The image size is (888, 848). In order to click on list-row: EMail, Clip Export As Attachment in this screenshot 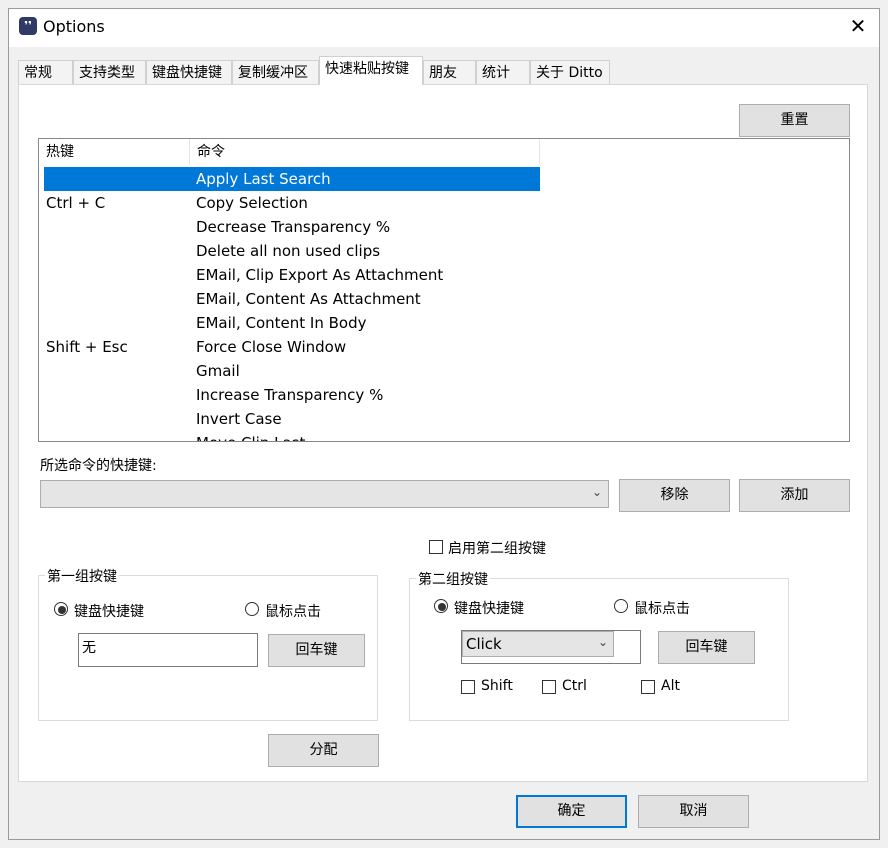, I will do `click(292, 275)`.